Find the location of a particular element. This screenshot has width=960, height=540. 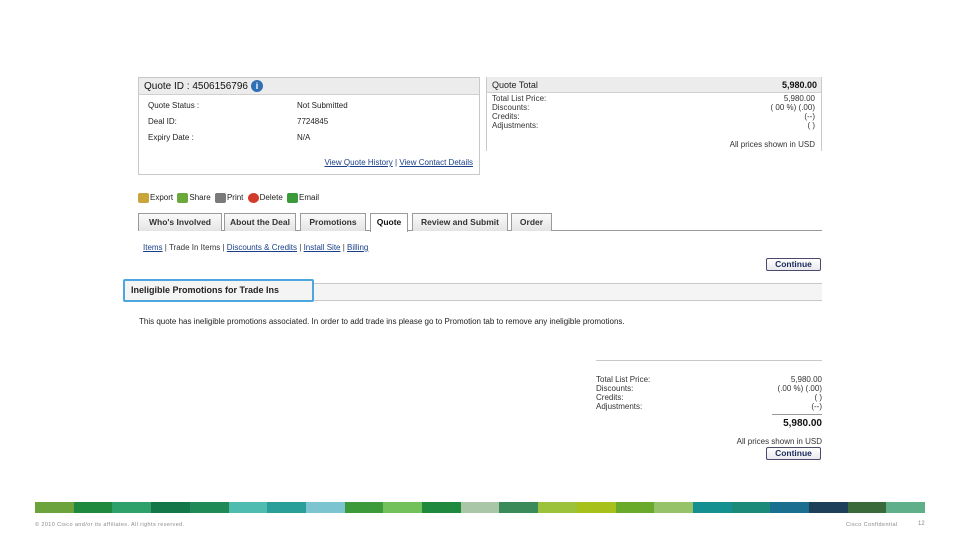

summary-discounts-value: (.00 %) (.00) is located at coordinates (799, 388).